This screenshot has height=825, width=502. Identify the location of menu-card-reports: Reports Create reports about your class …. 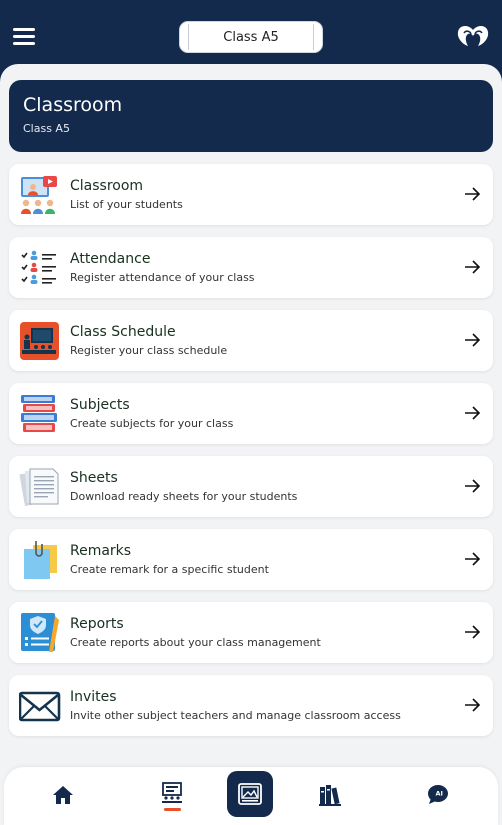
(251, 632).